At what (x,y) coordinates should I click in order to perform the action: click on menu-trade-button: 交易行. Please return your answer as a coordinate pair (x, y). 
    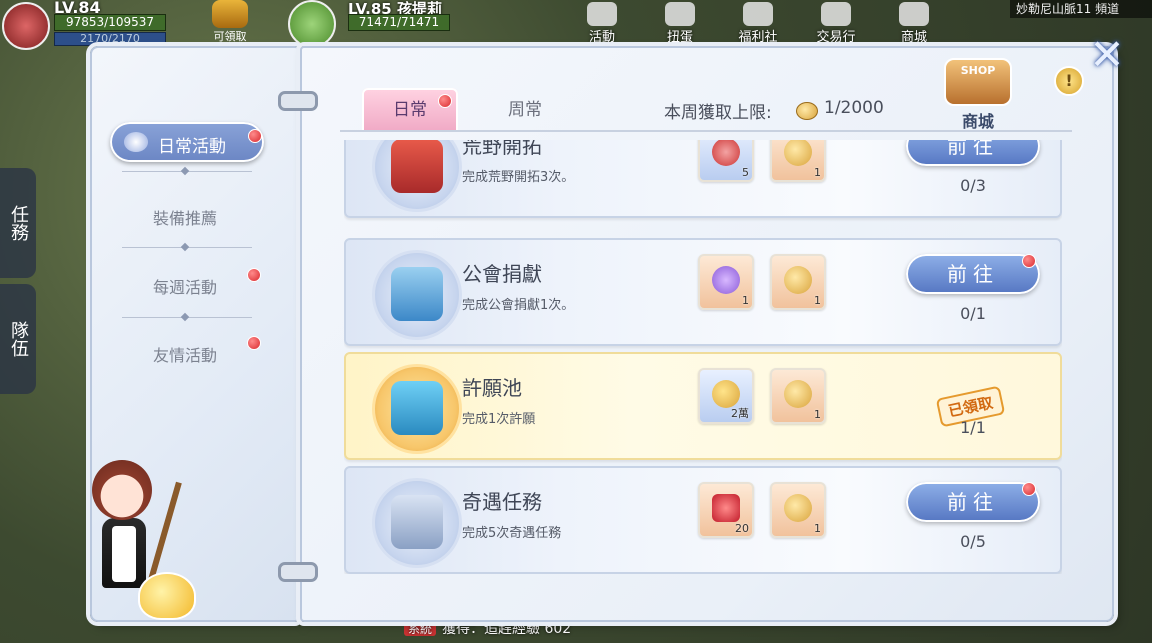
    Looking at the image, I should click on (836, 22).